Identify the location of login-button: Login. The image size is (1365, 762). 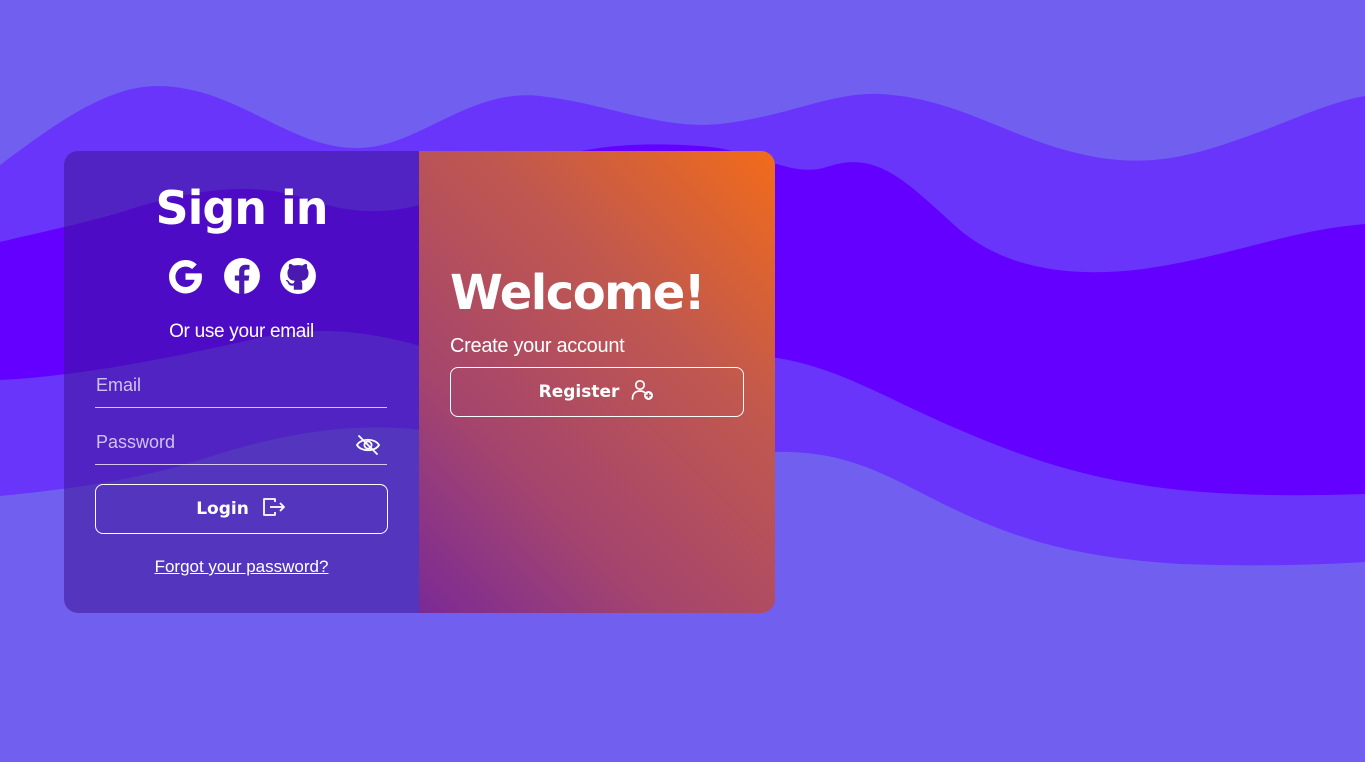
(241, 509).